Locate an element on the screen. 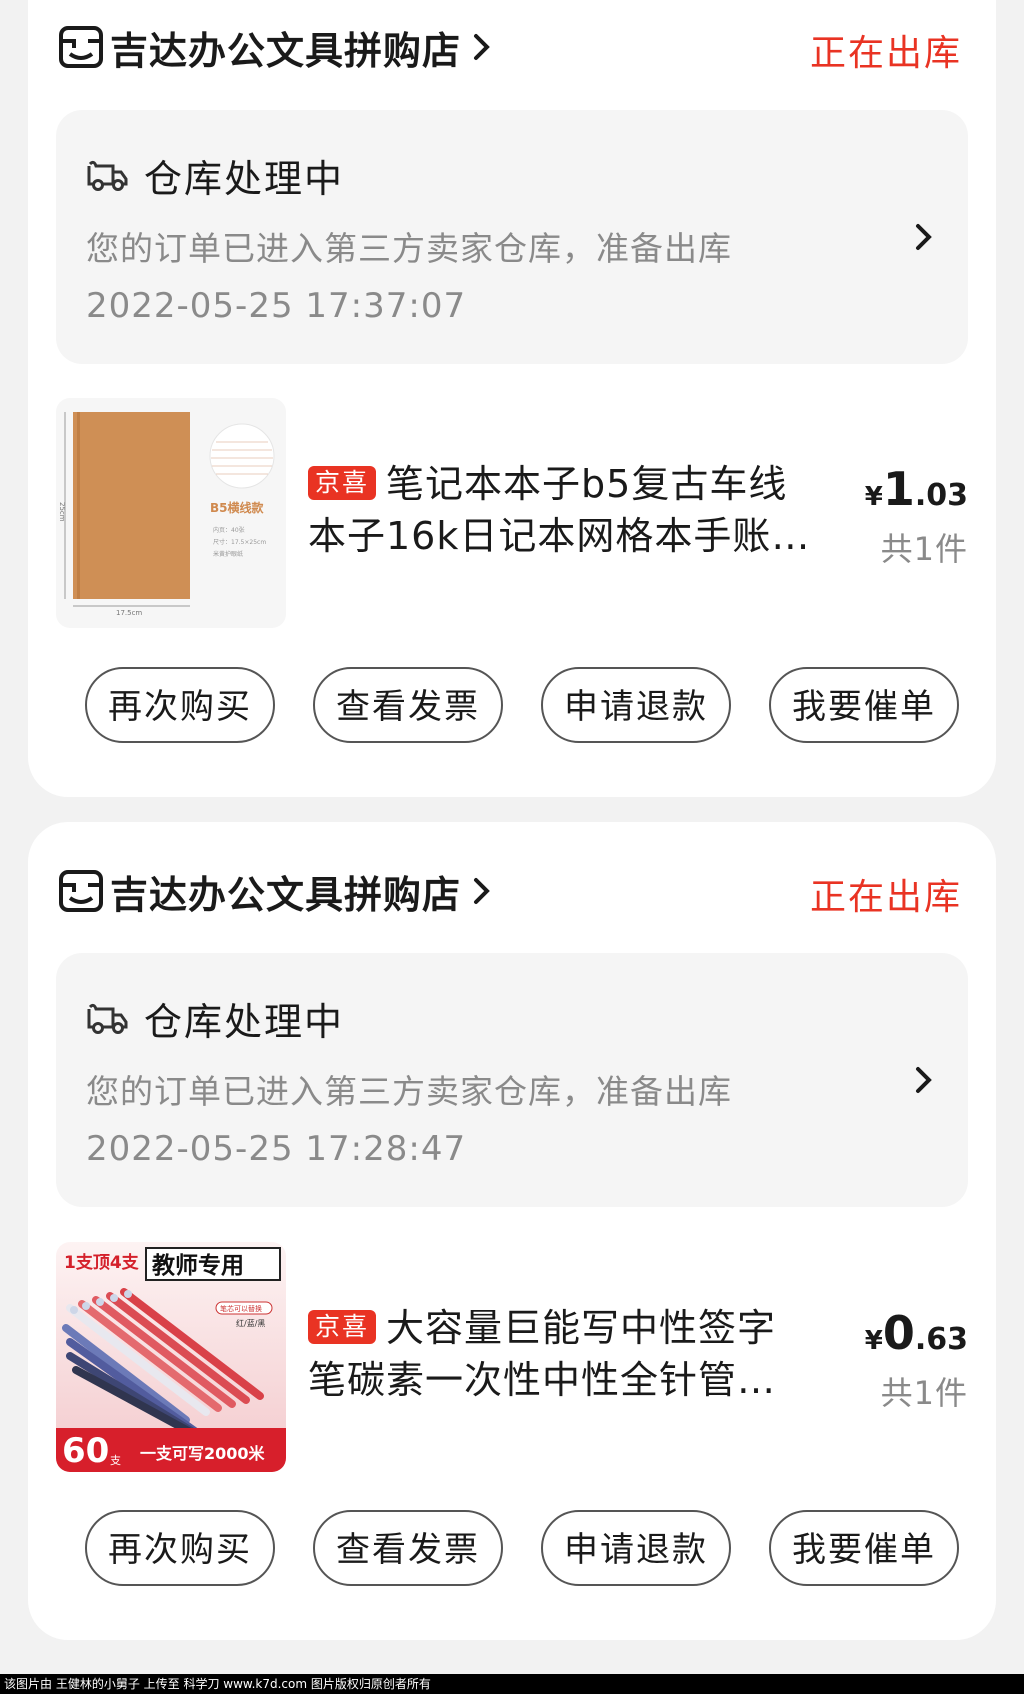 The image size is (1024, 1694). pen-promo-teacher: 教师专用 is located at coordinates (198, 1265).